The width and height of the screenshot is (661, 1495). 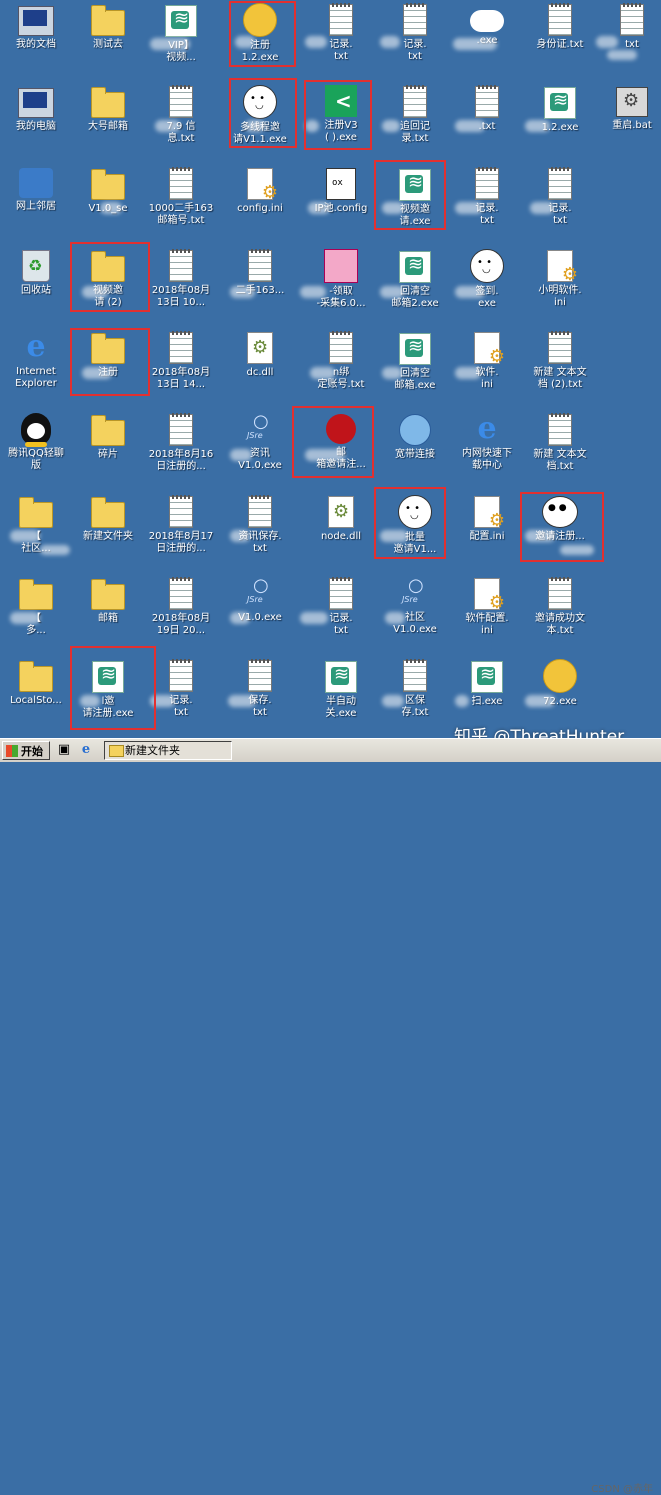 I want to click on desktop-icon-label: 我的电脑, so click(x=36, y=126).